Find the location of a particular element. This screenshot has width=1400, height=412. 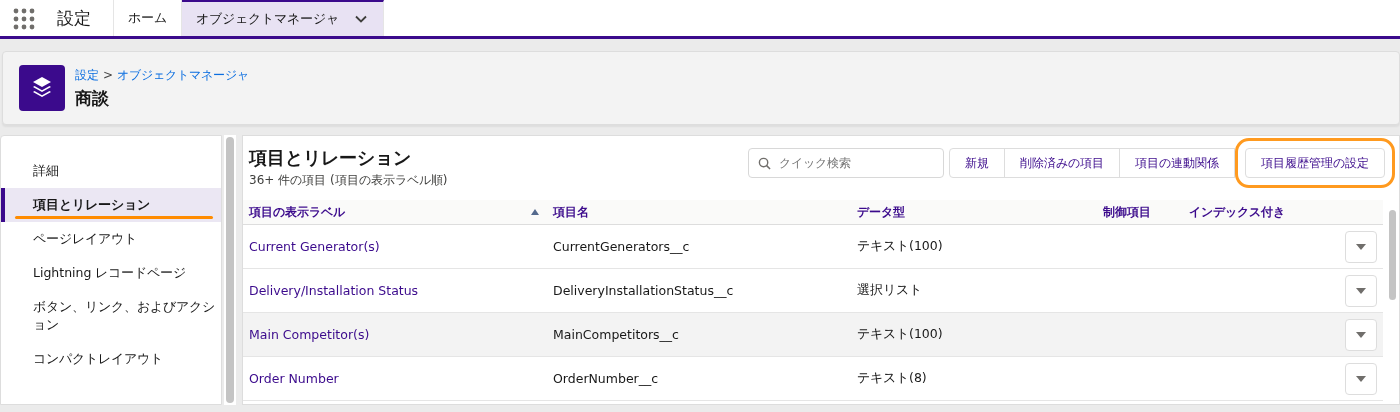

sidebar-item: ページレイアウト is located at coordinates (111, 239).